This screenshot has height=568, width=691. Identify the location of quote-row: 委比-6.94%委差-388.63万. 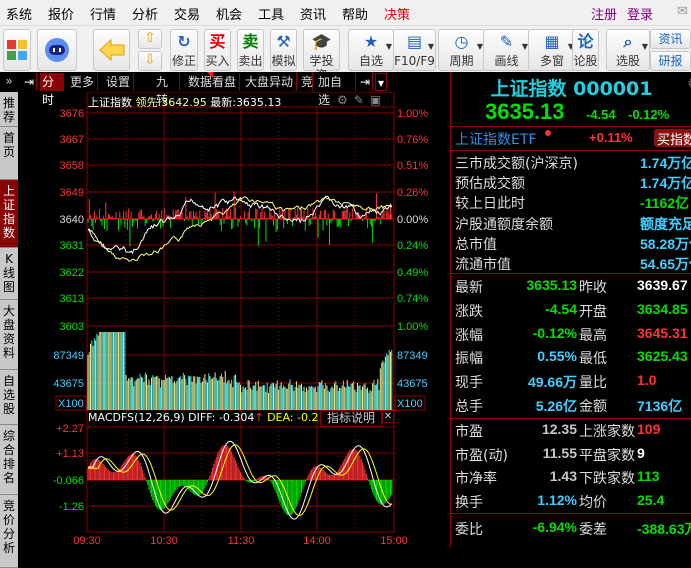
(573, 528).